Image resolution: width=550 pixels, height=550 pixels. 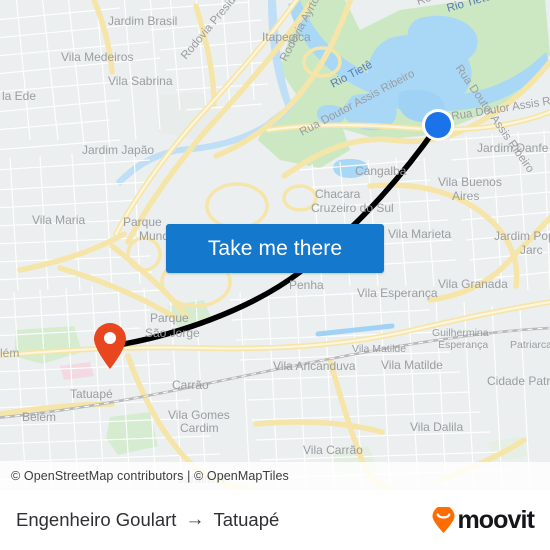 I want to click on map-label: Vila Maria, so click(x=58, y=220).